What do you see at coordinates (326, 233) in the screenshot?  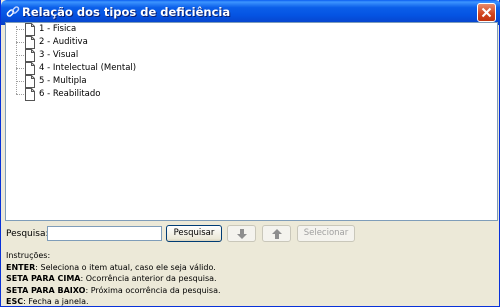 I see `select-button: Selecionar` at bounding box center [326, 233].